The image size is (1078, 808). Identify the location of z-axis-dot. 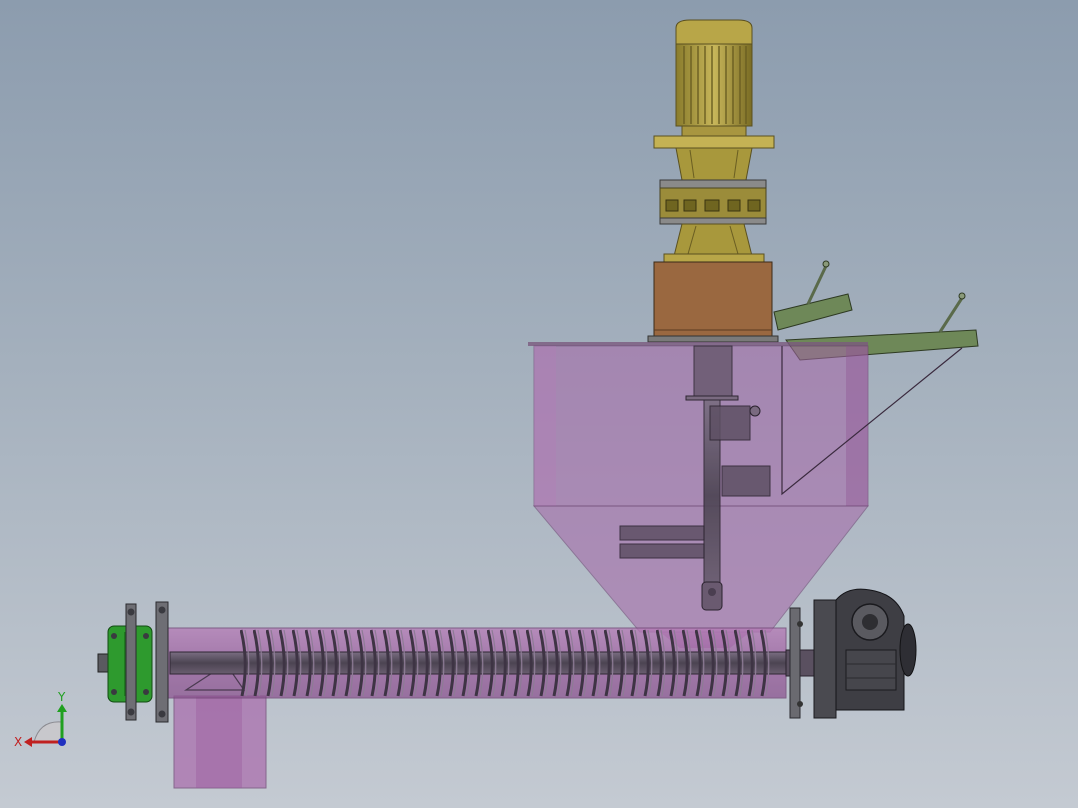
(62, 742).